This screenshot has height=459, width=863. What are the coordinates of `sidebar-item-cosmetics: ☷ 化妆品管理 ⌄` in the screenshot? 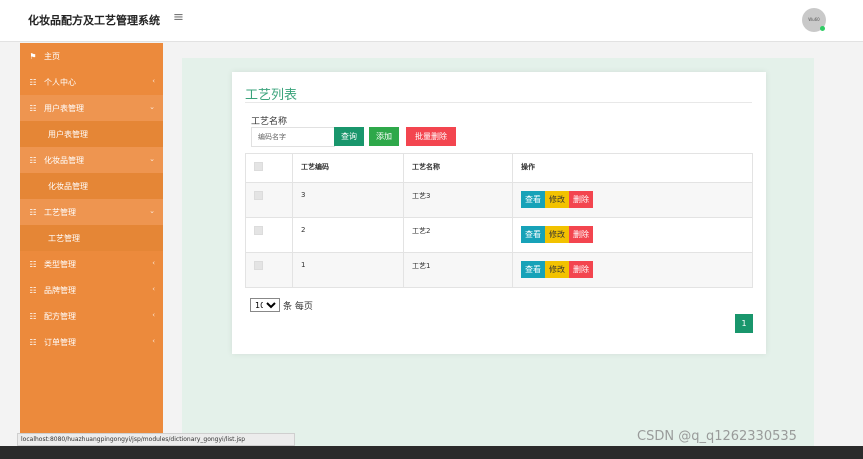 It's located at (91, 160).